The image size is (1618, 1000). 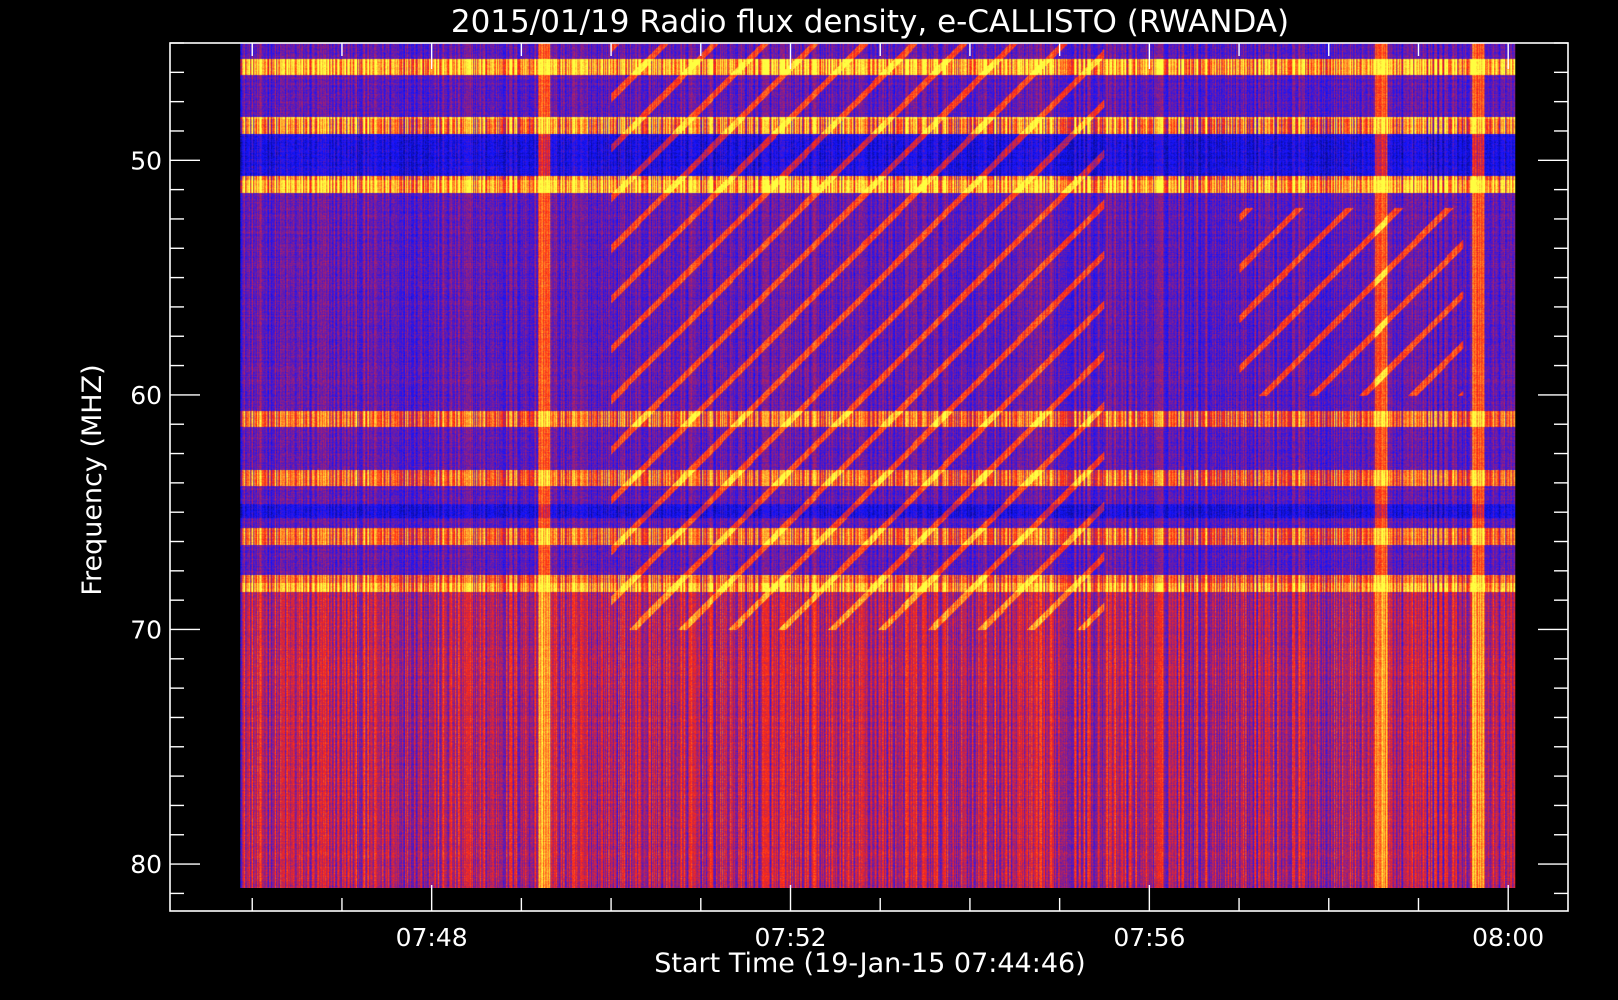 What do you see at coordinates (146, 395) in the screenshot?
I see `y-tick-label: 60` at bounding box center [146, 395].